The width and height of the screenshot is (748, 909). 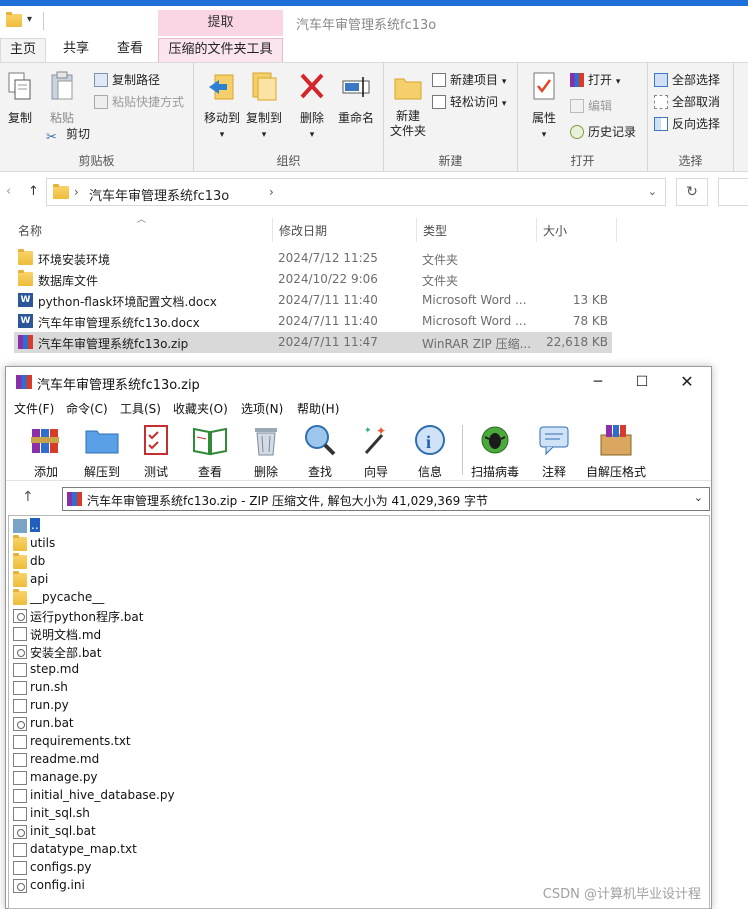 What do you see at coordinates (595, 80) in the screenshot?
I see `open-button: 打开 ▾` at bounding box center [595, 80].